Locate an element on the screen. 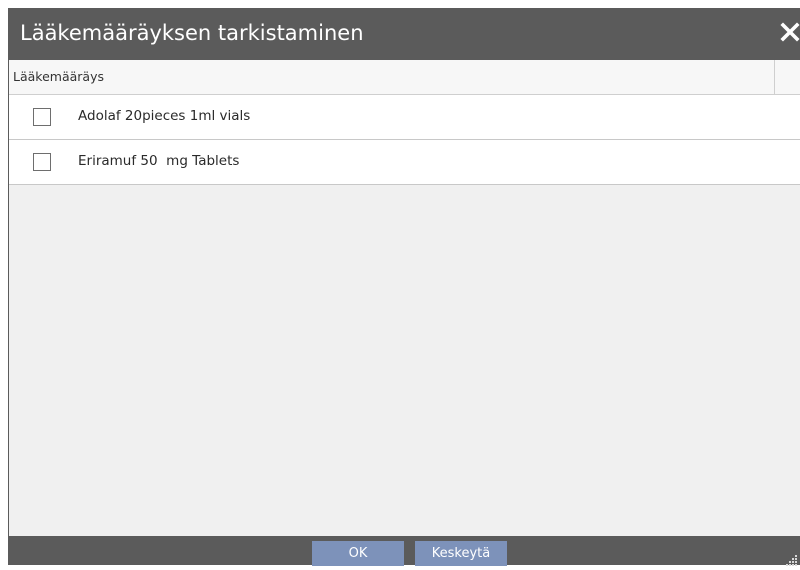 This screenshot has height=570, width=800. column-header-prescription: Lääkemääräys is located at coordinates (392, 77).